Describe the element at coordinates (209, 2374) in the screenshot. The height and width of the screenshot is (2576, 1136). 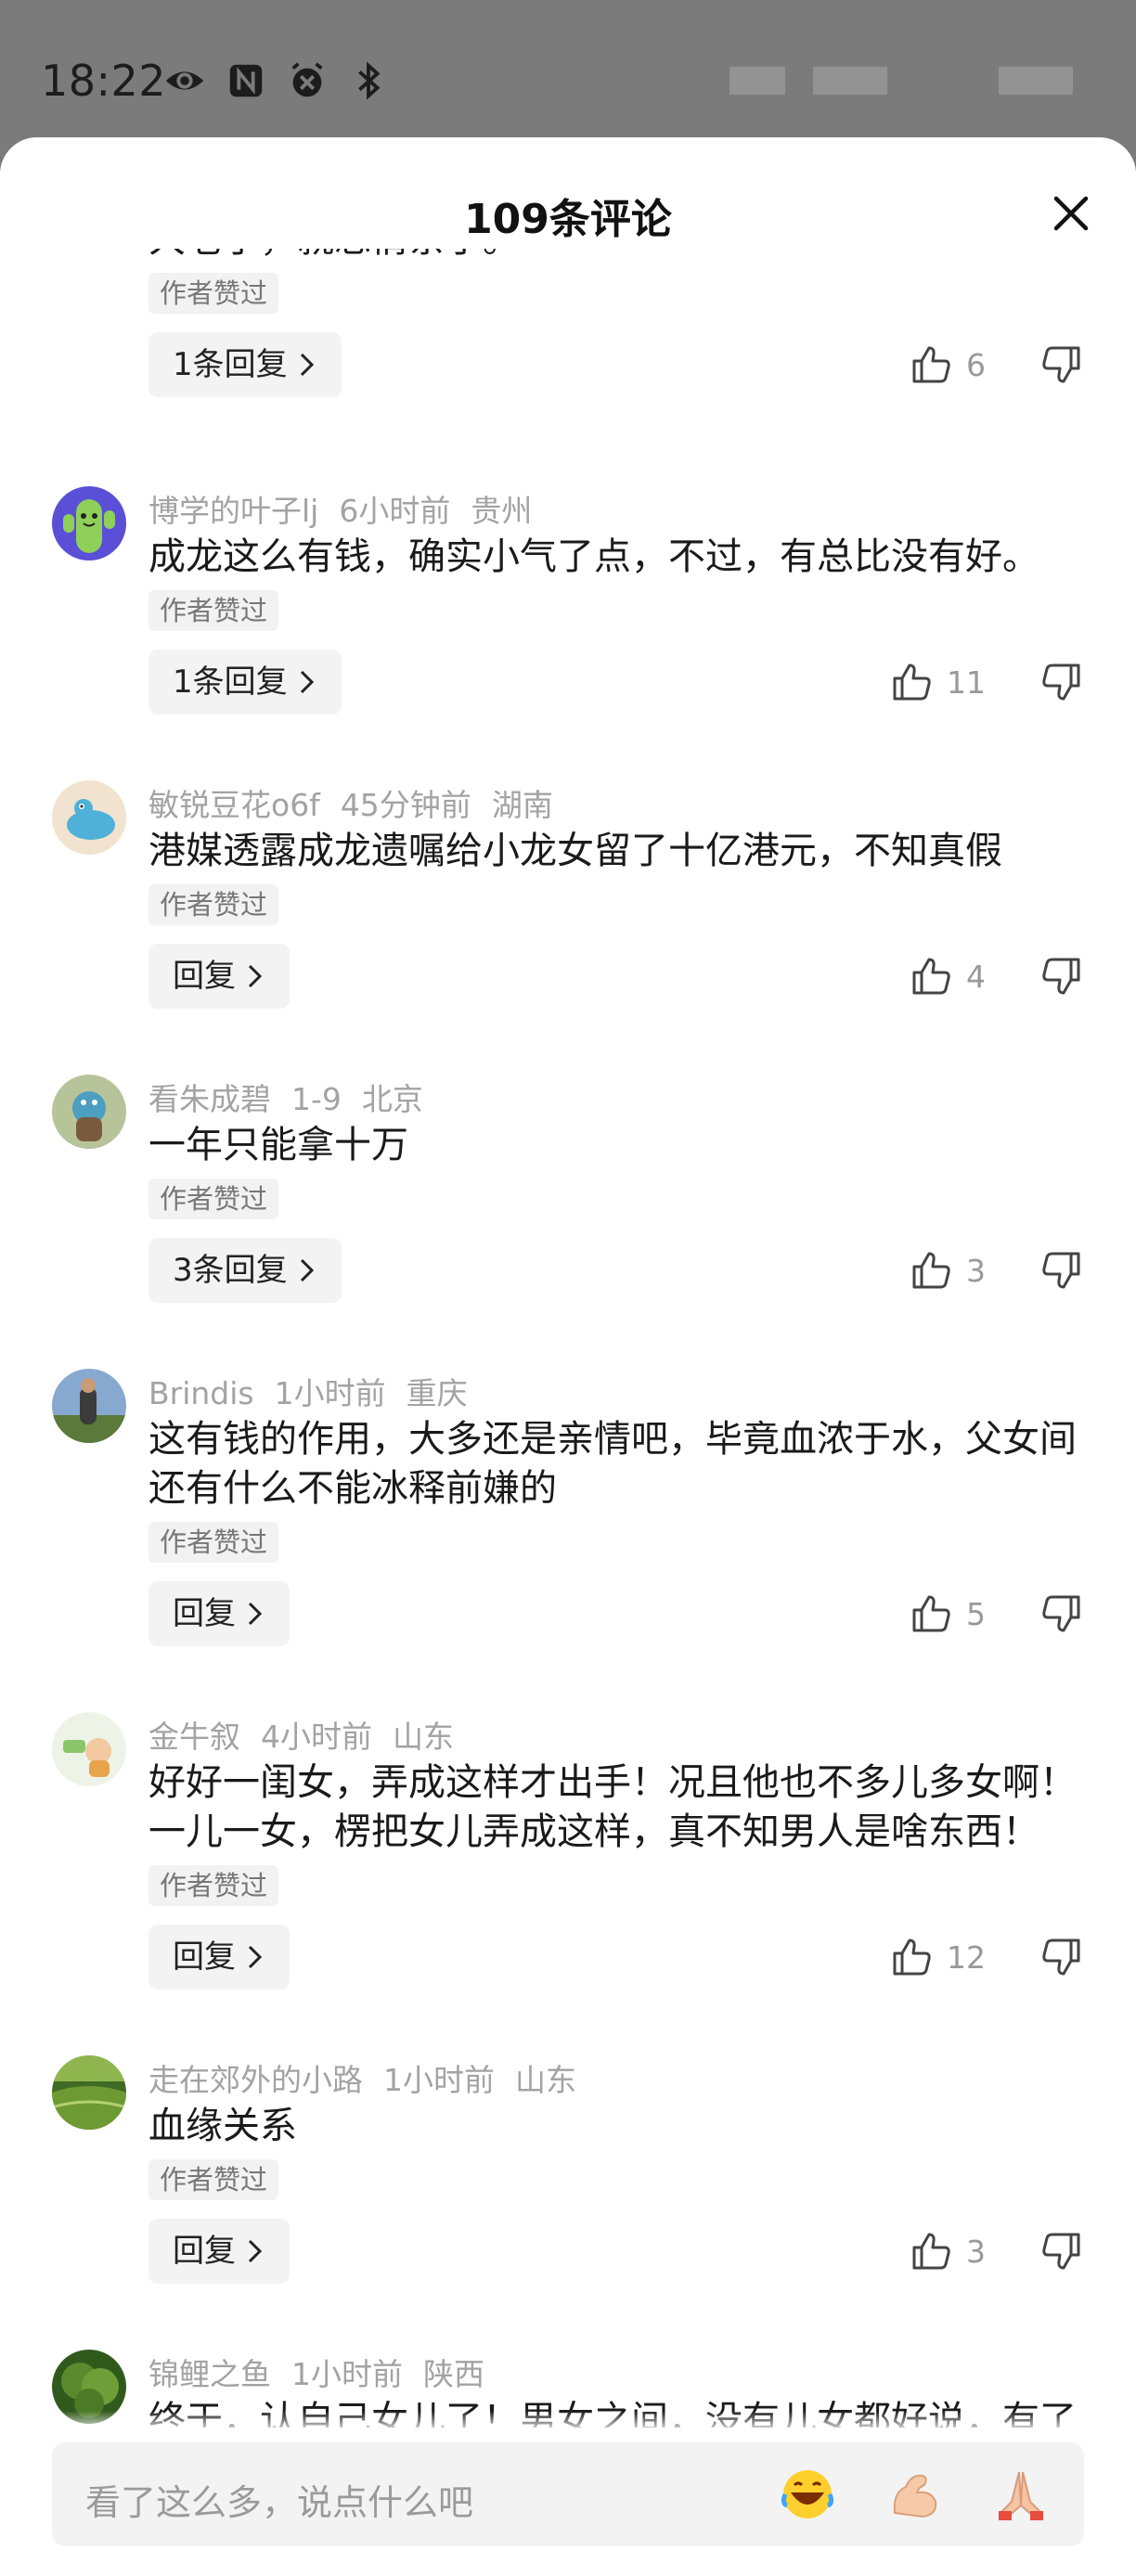
I see `username: 锦鲤之鱼` at that location.